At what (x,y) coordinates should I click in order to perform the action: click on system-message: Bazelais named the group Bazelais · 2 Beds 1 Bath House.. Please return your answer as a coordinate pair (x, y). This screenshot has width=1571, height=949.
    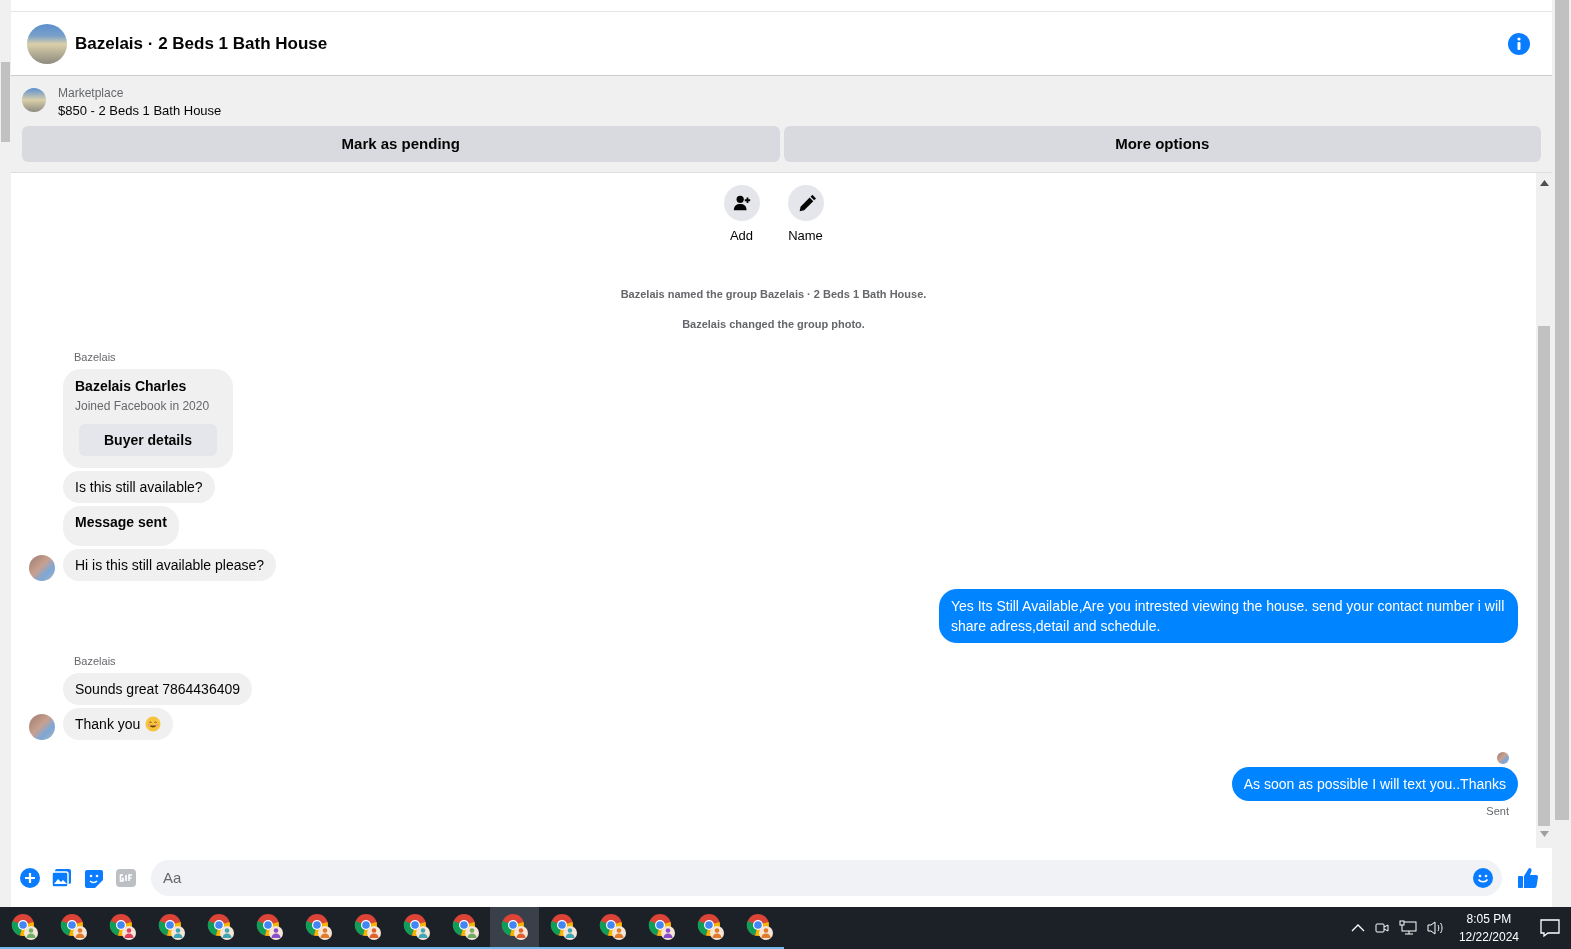
    Looking at the image, I should click on (773, 294).